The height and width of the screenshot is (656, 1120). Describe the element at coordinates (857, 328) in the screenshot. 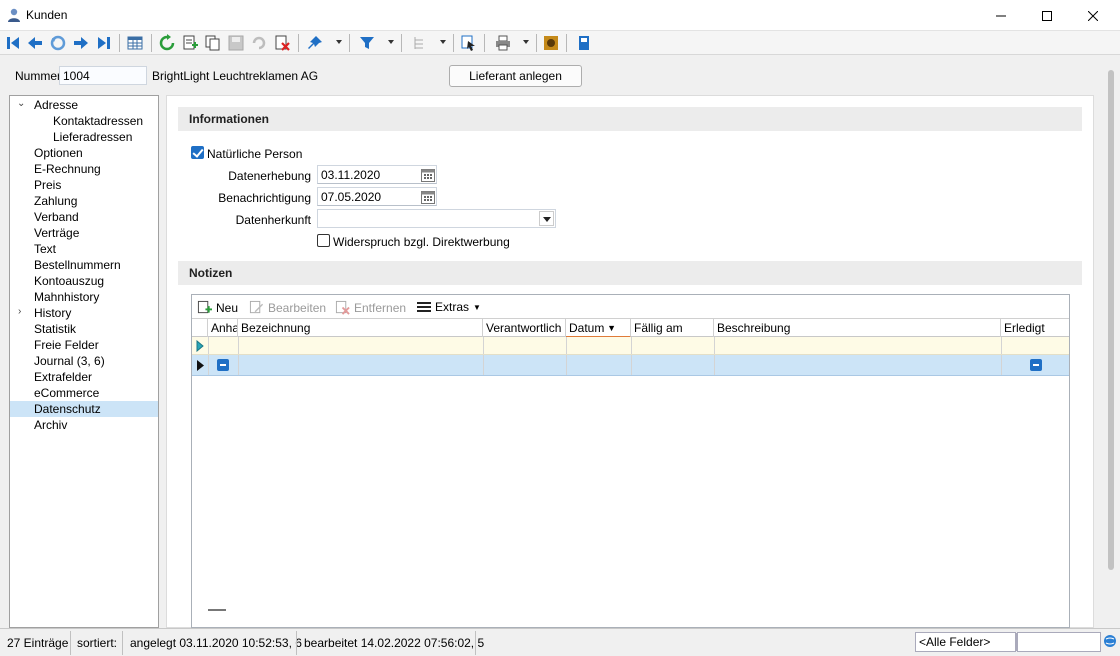

I see `col-beschreibung: Beschreibung` at that location.